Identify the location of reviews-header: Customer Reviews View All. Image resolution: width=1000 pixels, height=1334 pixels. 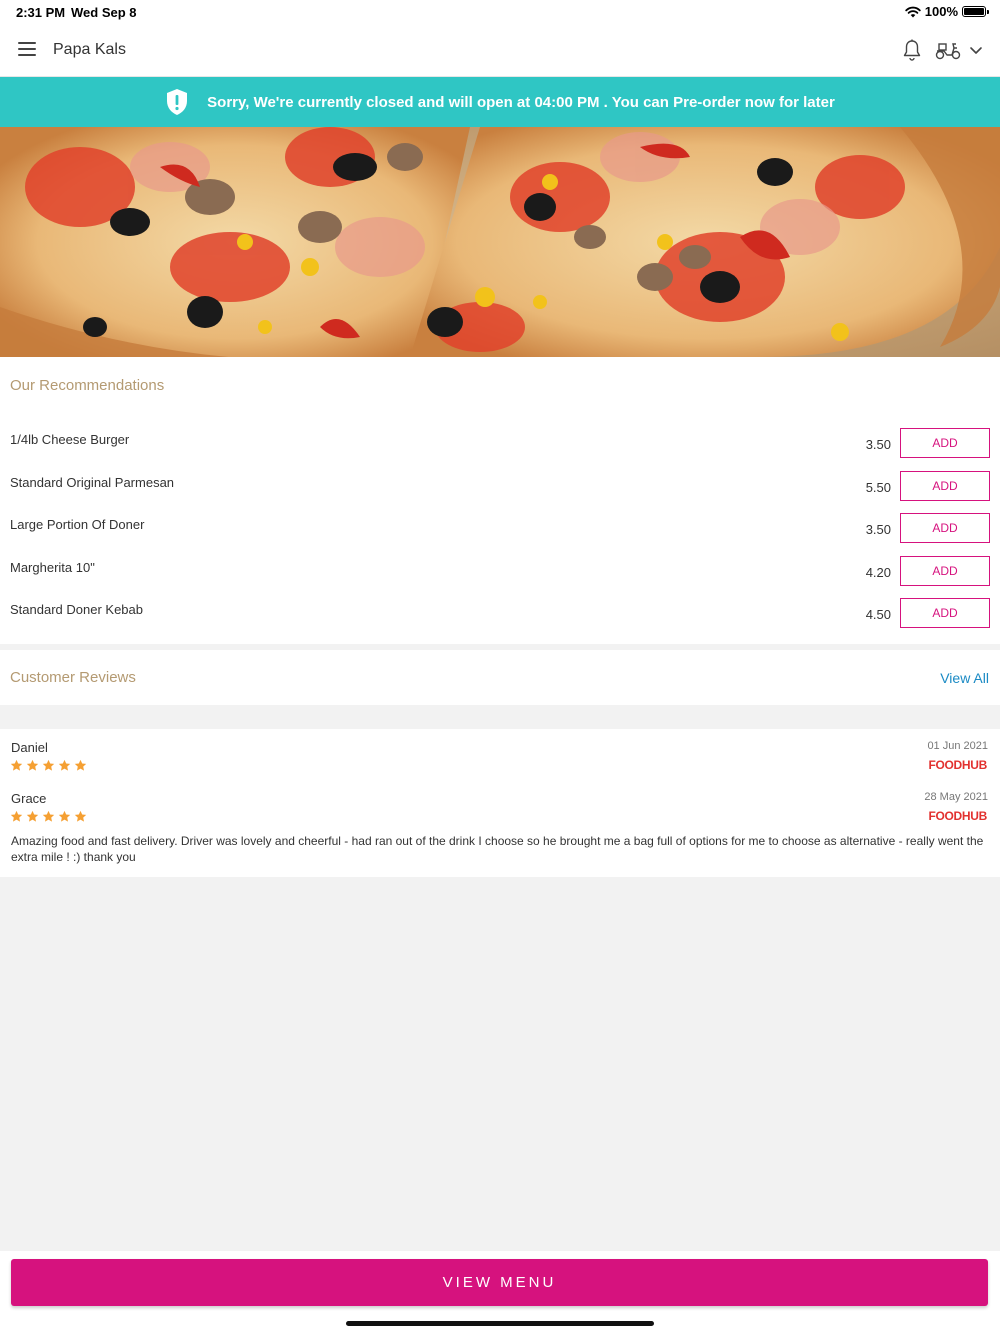
(500, 677).